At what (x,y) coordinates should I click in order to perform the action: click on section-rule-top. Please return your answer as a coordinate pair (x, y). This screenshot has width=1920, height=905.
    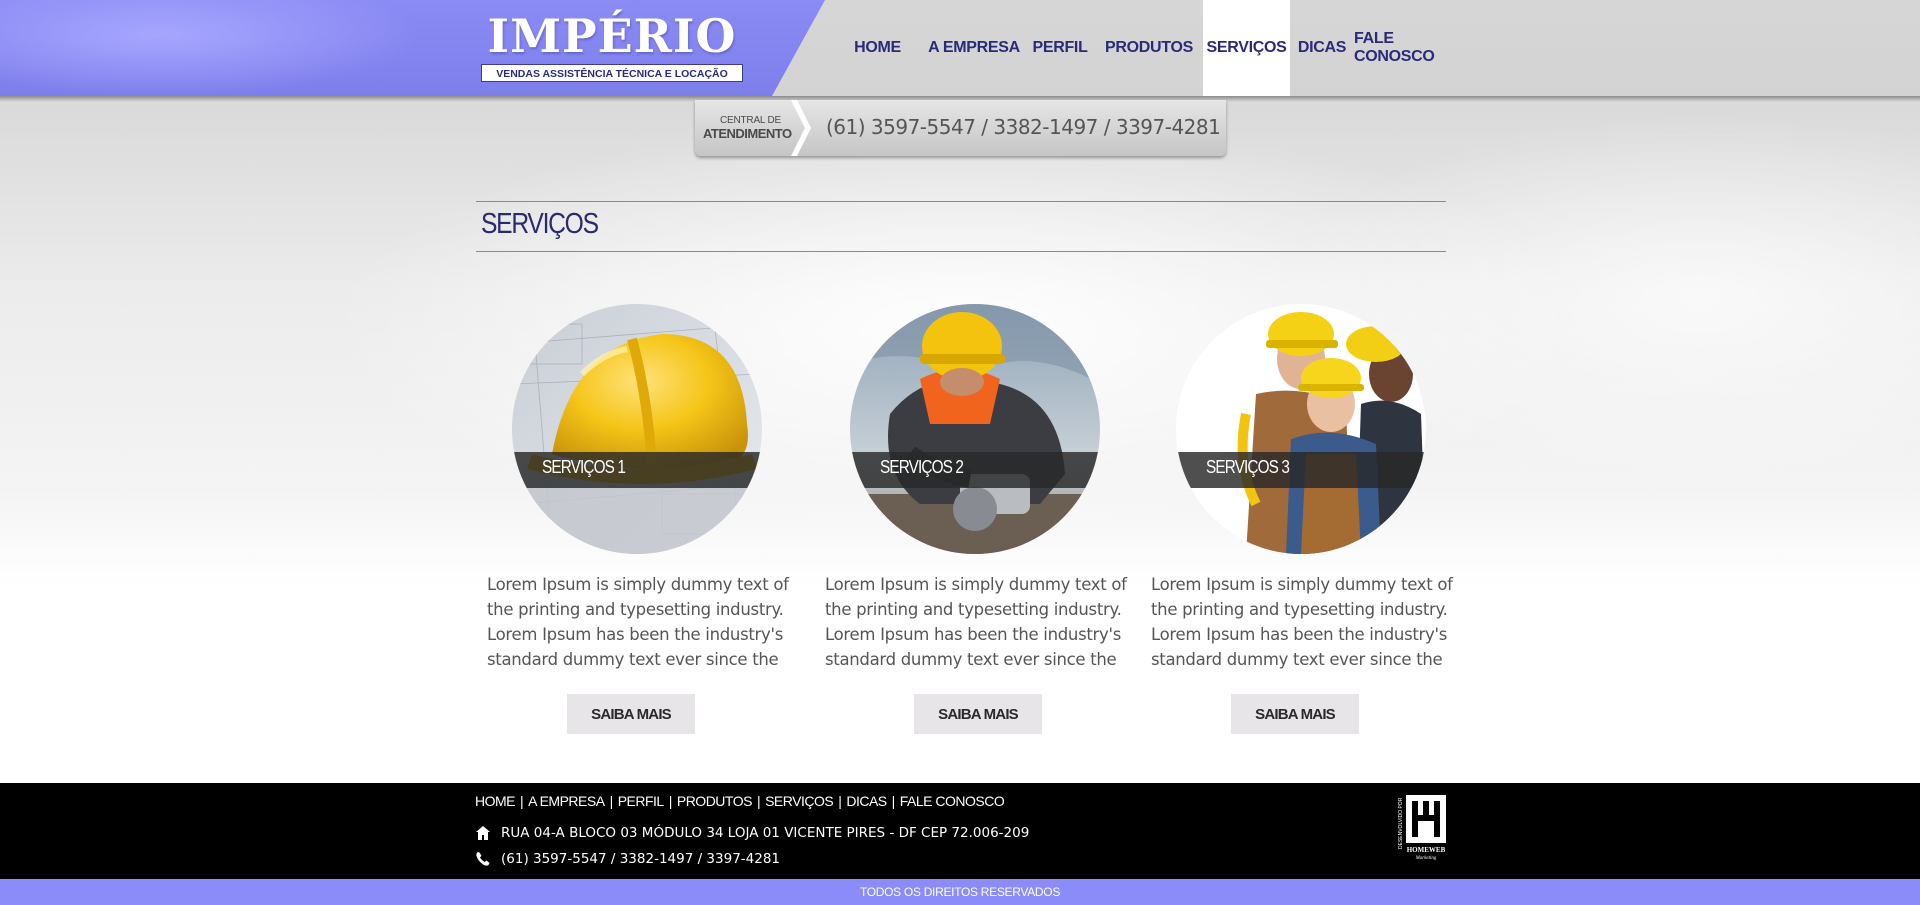
    Looking at the image, I should click on (961, 201).